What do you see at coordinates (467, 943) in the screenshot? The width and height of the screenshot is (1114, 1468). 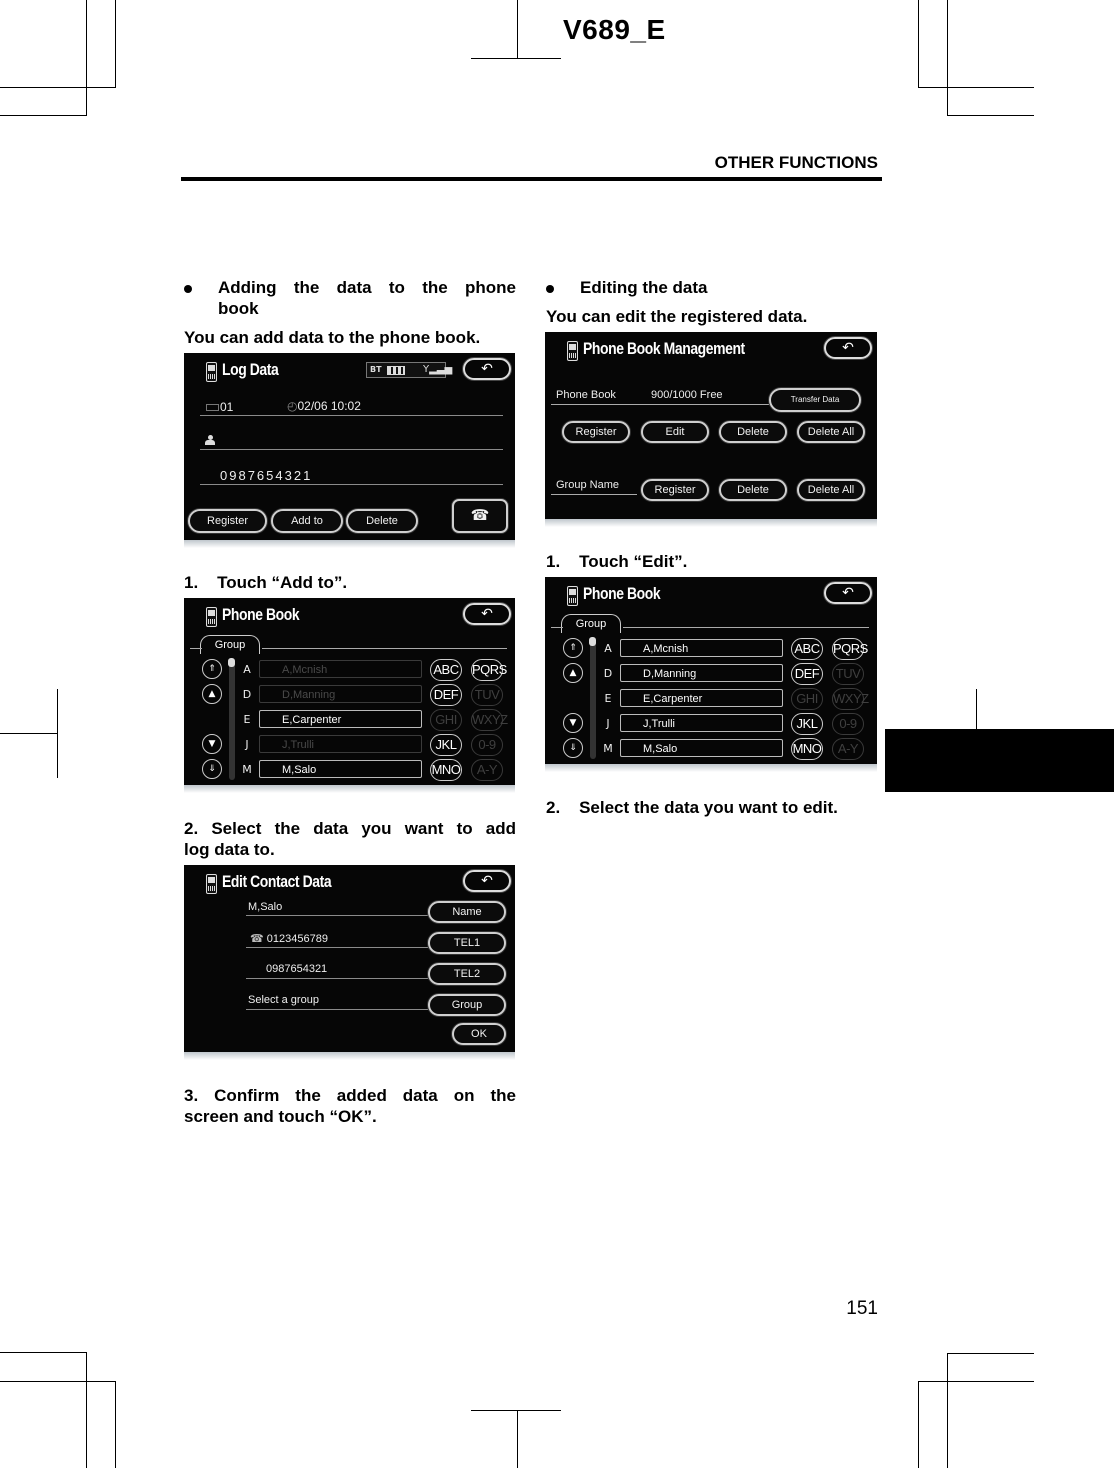 I see `tel1-button: TEL1` at bounding box center [467, 943].